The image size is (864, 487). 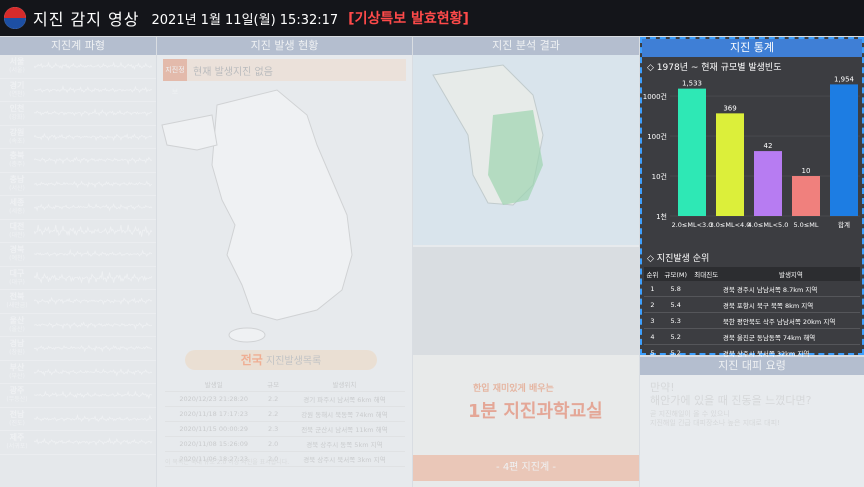 What do you see at coordinates (526, 150) in the screenshot?
I see `analysis-map` at bounding box center [526, 150].